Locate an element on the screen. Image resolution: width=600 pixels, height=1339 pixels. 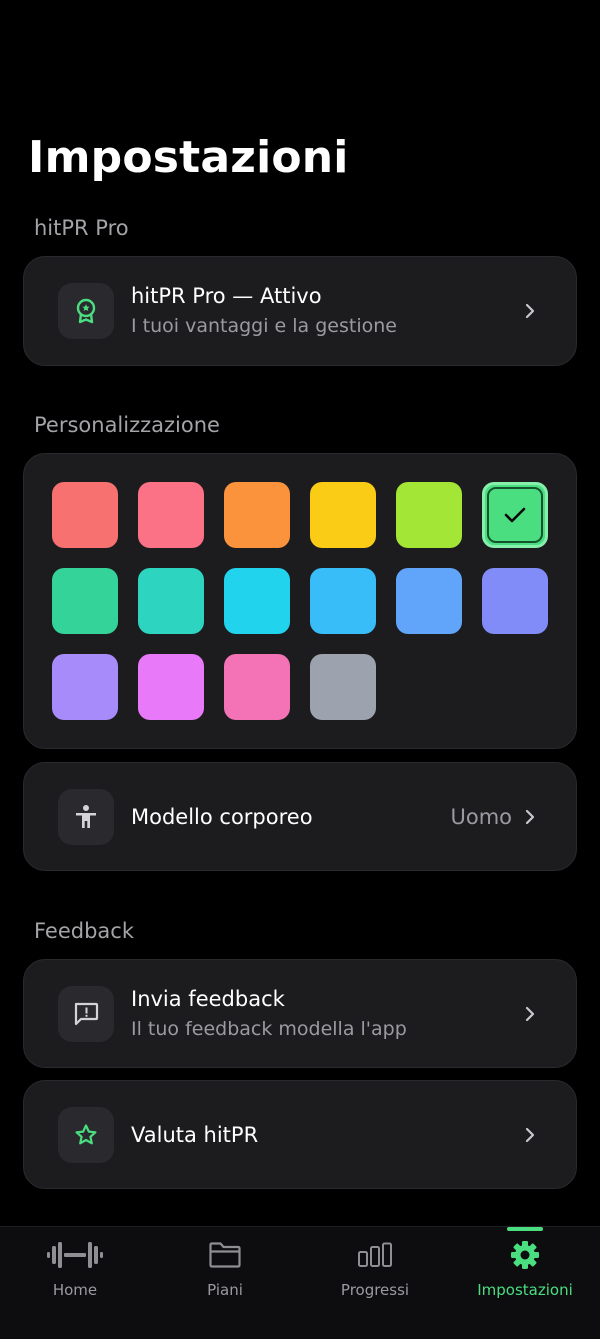
award-badge-icon is located at coordinates (86, 311).